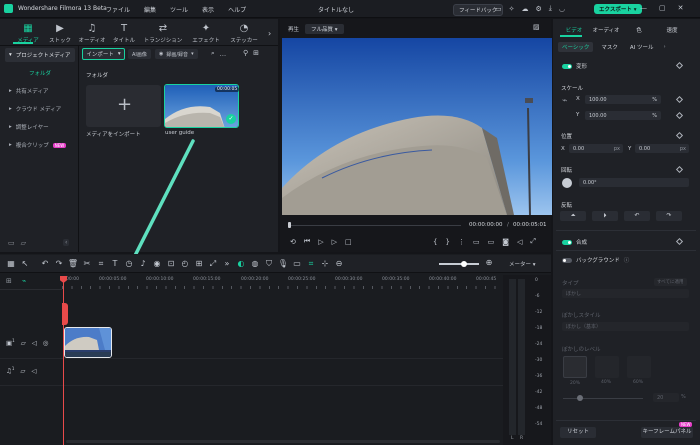  Describe the element at coordinates (115, 263) in the screenshot. I see `text-icon: T` at that location.